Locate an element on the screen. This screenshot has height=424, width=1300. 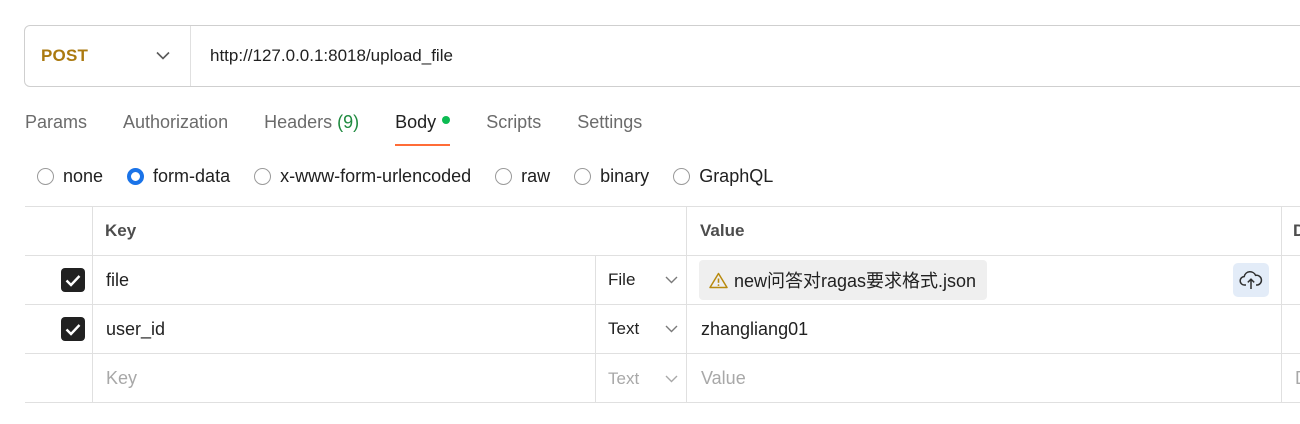
upload-file-button is located at coordinates (1251, 280).